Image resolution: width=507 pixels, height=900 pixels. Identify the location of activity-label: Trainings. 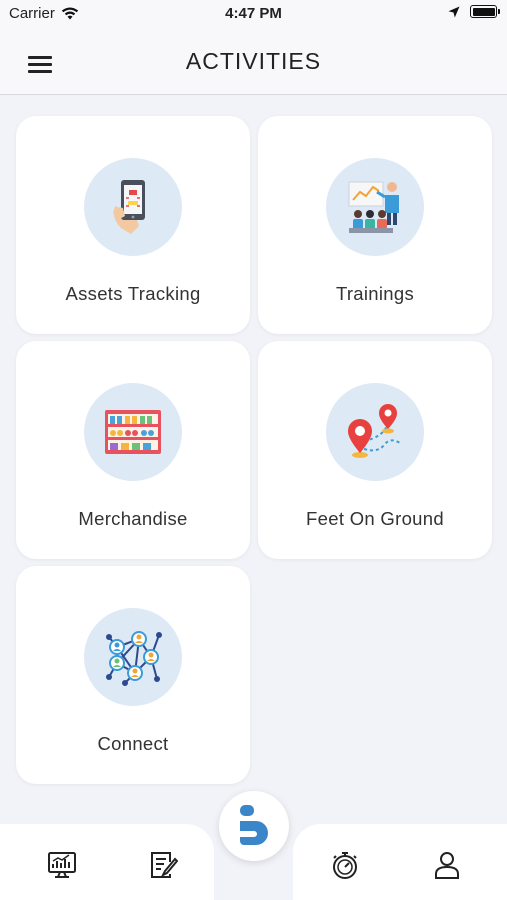
(375, 293).